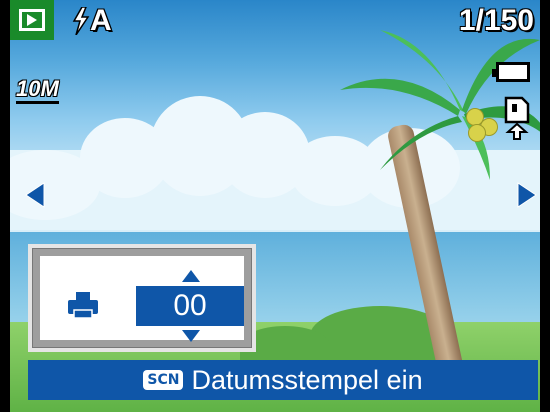 Image resolution: width=550 pixels, height=412 pixels. What do you see at coordinates (527, 195) in the screenshot?
I see `arrow-right-icon` at bounding box center [527, 195].